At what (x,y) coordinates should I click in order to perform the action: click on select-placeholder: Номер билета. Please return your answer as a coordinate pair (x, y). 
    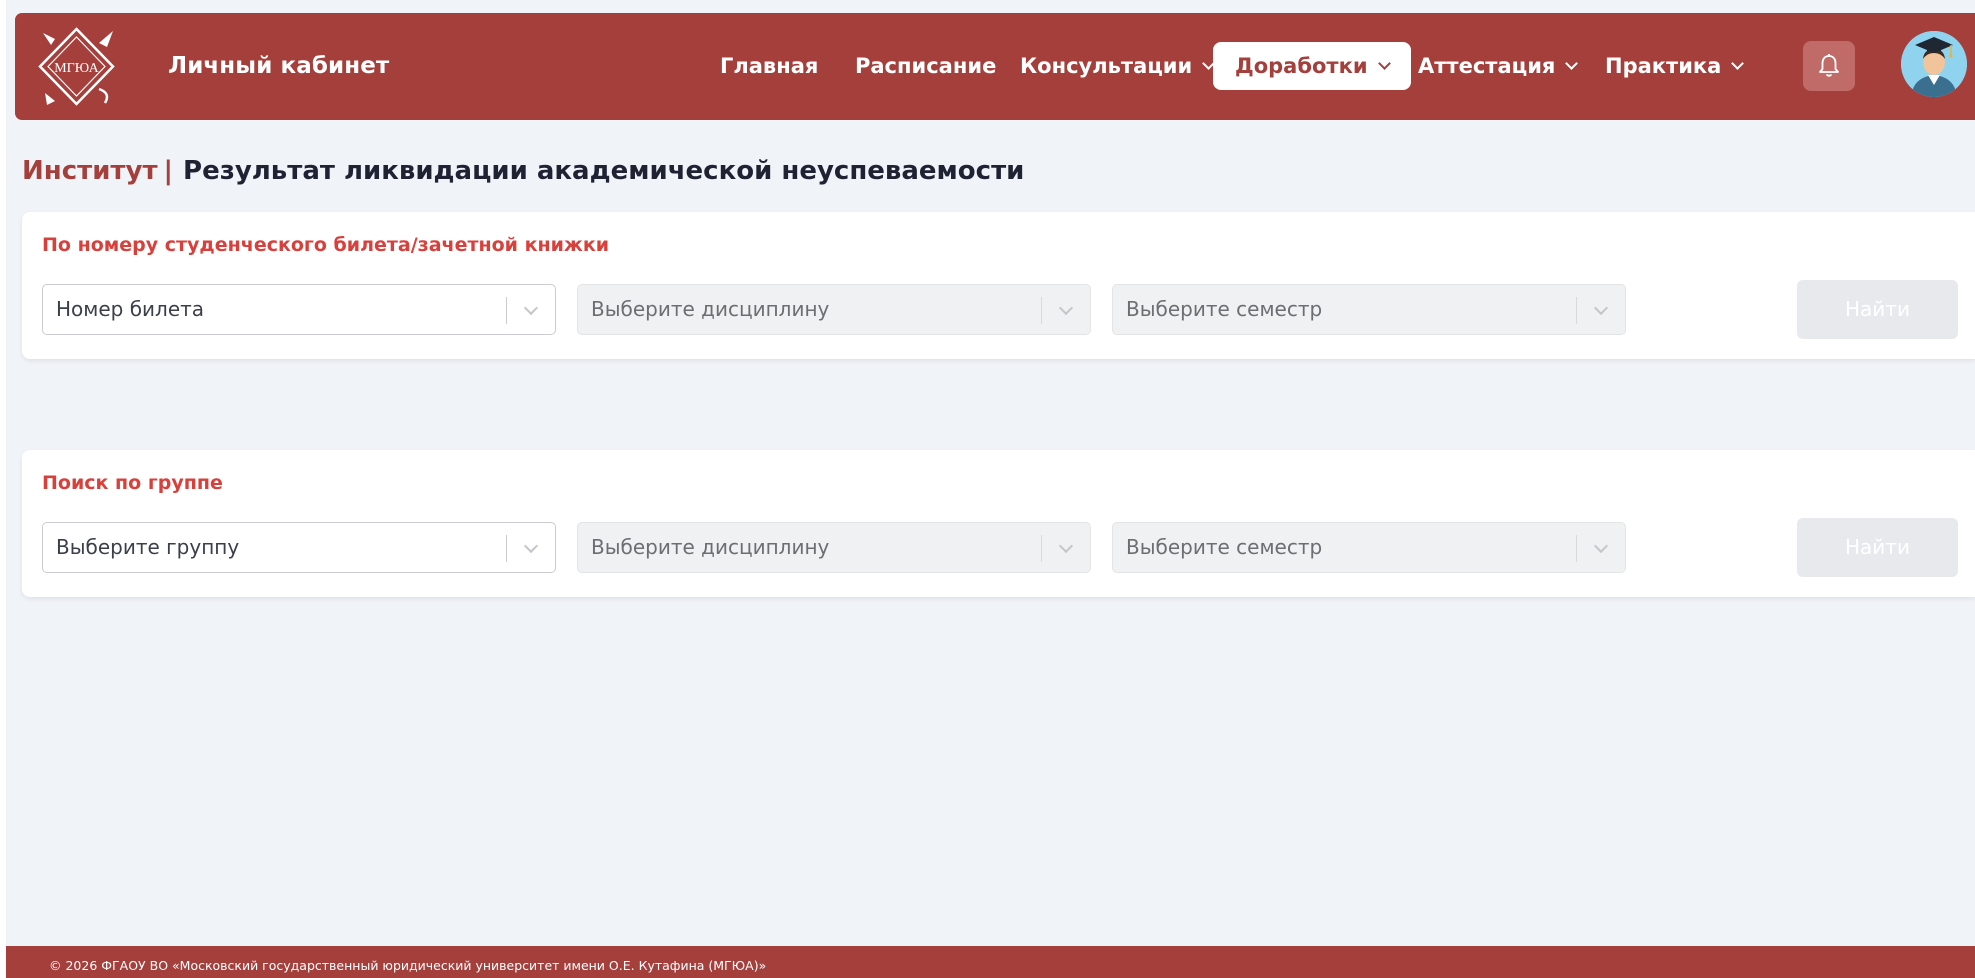
    Looking at the image, I should click on (130, 309).